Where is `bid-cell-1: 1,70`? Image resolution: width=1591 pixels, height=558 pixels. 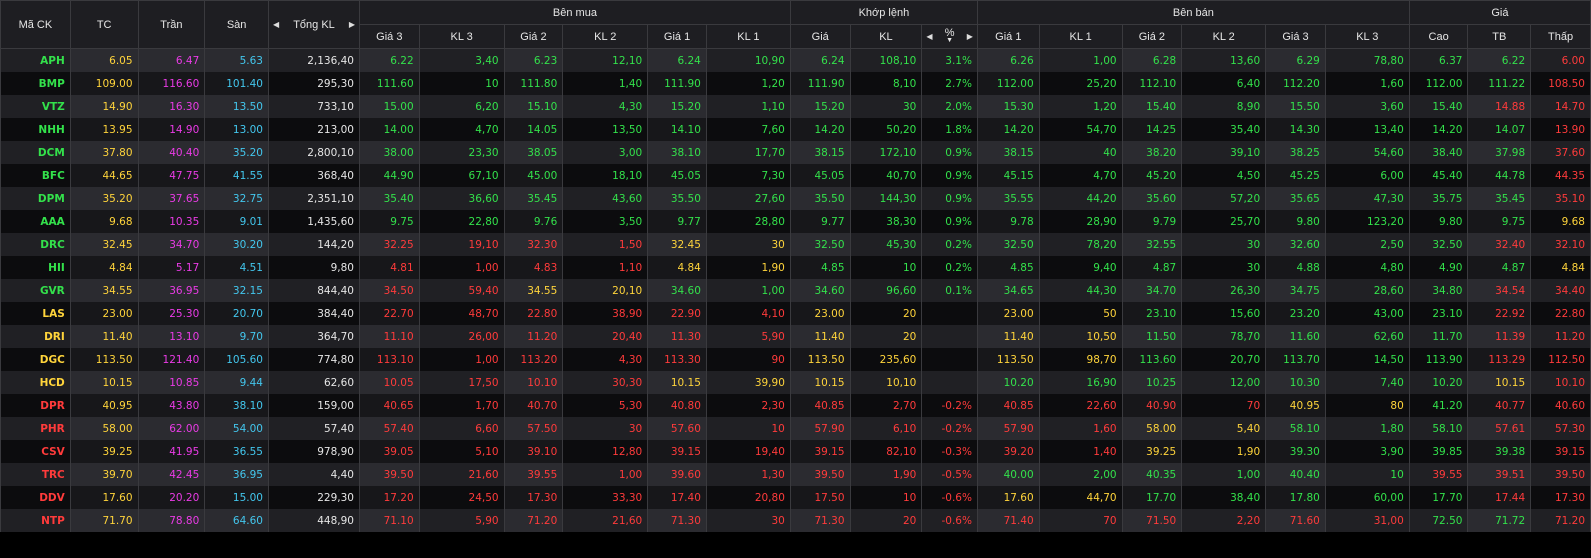
bid-cell-1: 1,70 is located at coordinates (461, 405).